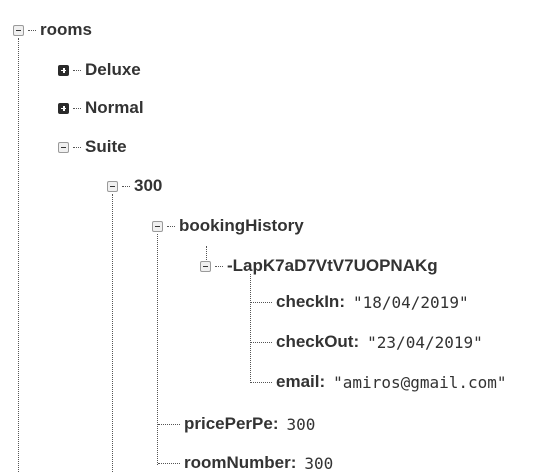 This screenshot has width=555, height=475. I want to click on node-key: -LapK7aD7VtV7UOPNAKg, so click(332, 266).